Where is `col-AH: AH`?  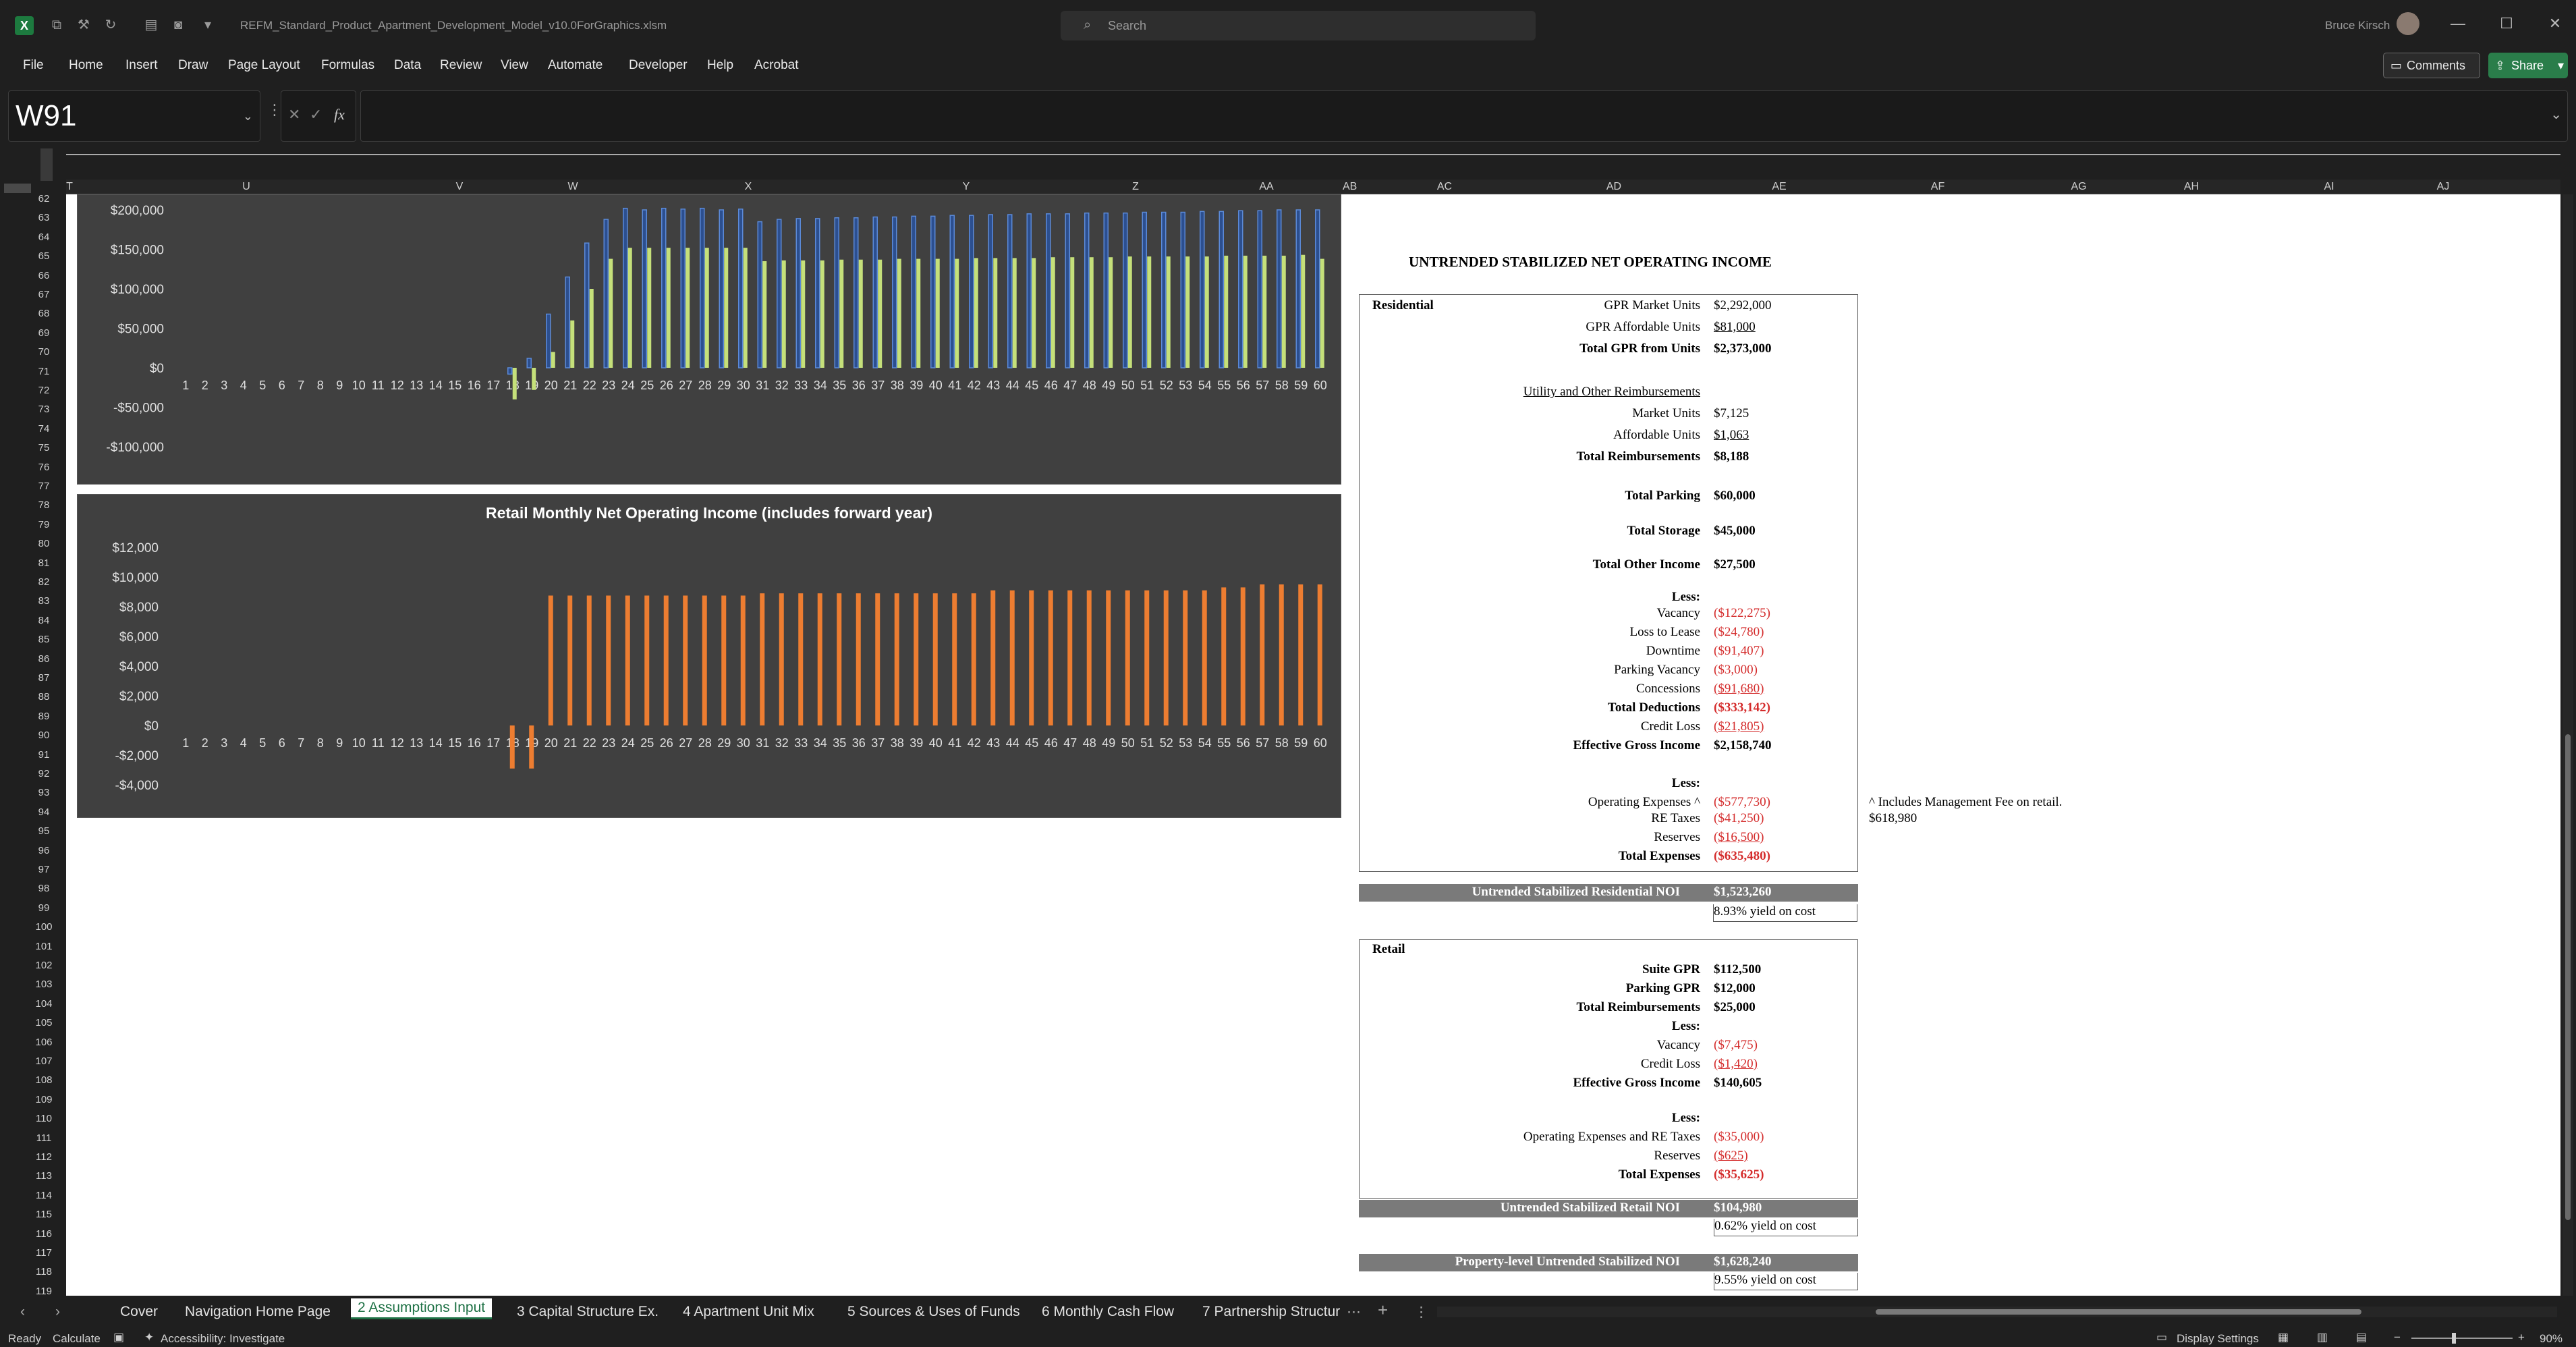 col-AH: AH is located at coordinates (2191, 187).